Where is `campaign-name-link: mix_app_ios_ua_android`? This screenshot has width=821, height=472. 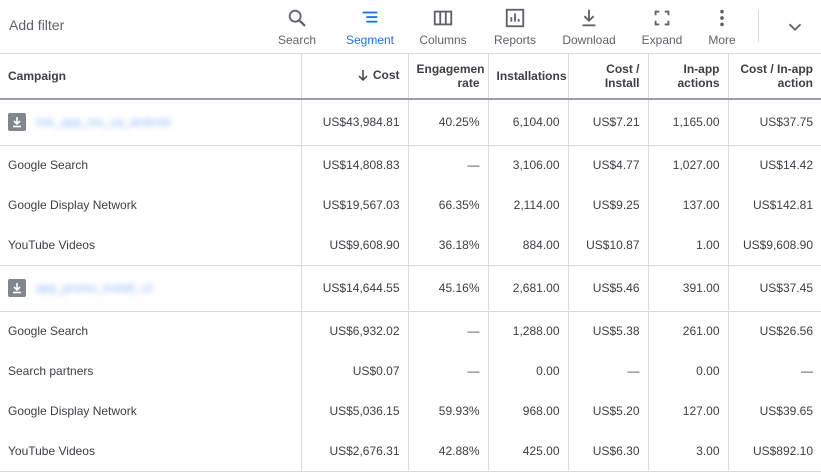
campaign-name-link: mix_app_ios_ua_android is located at coordinates (103, 122).